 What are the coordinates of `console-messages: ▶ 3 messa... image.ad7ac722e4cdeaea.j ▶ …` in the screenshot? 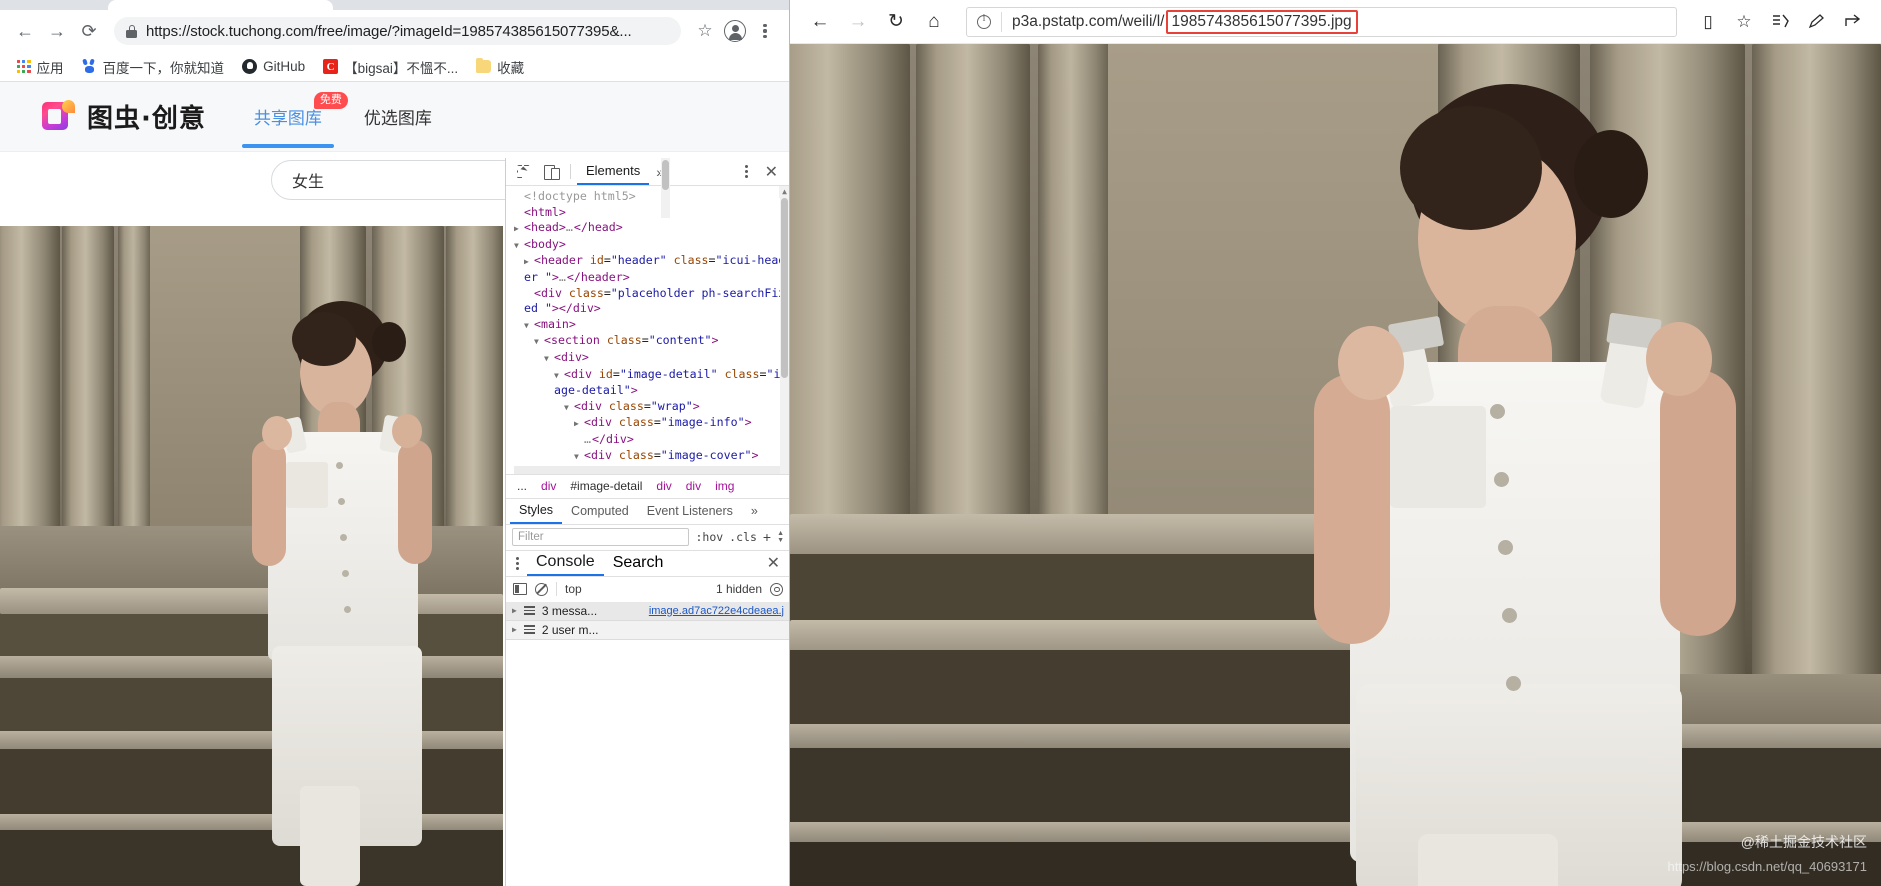 It's located at (647, 522).